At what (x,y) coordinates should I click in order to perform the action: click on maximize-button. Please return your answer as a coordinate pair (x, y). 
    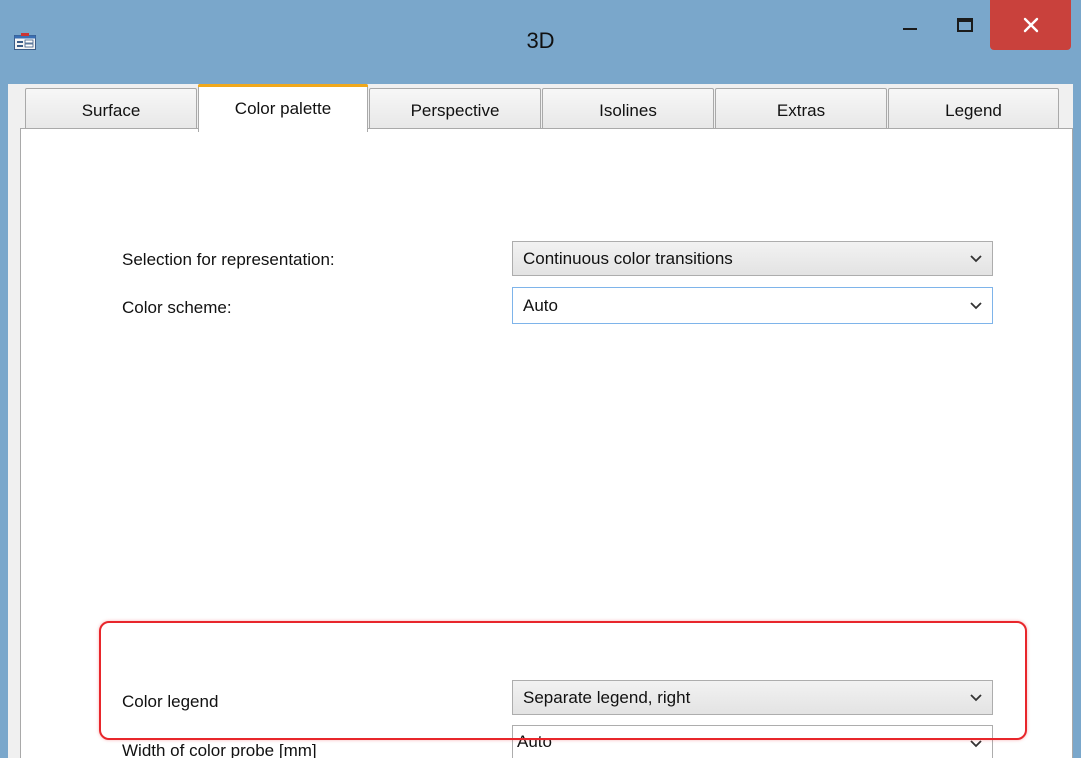
    Looking at the image, I should click on (965, 25).